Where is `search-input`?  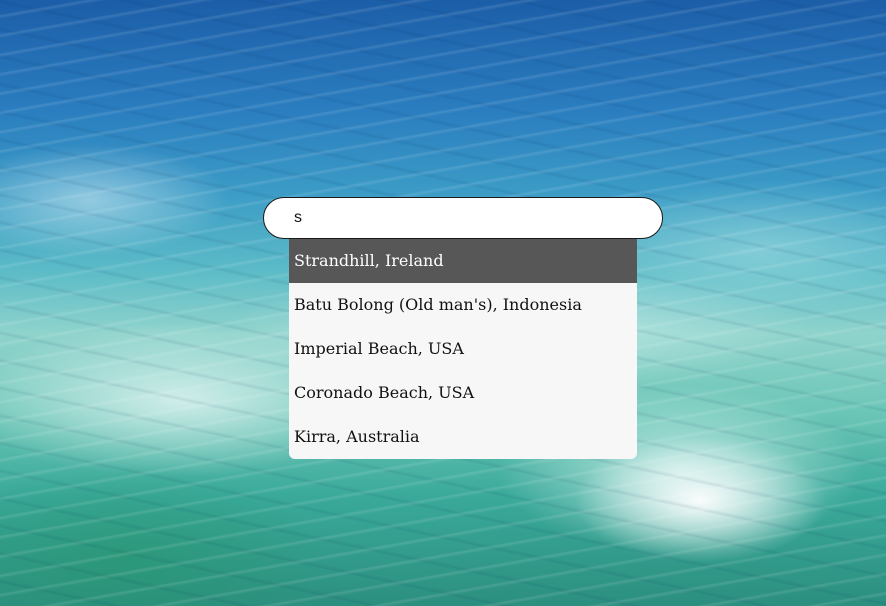
search-input is located at coordinates (463, 218).